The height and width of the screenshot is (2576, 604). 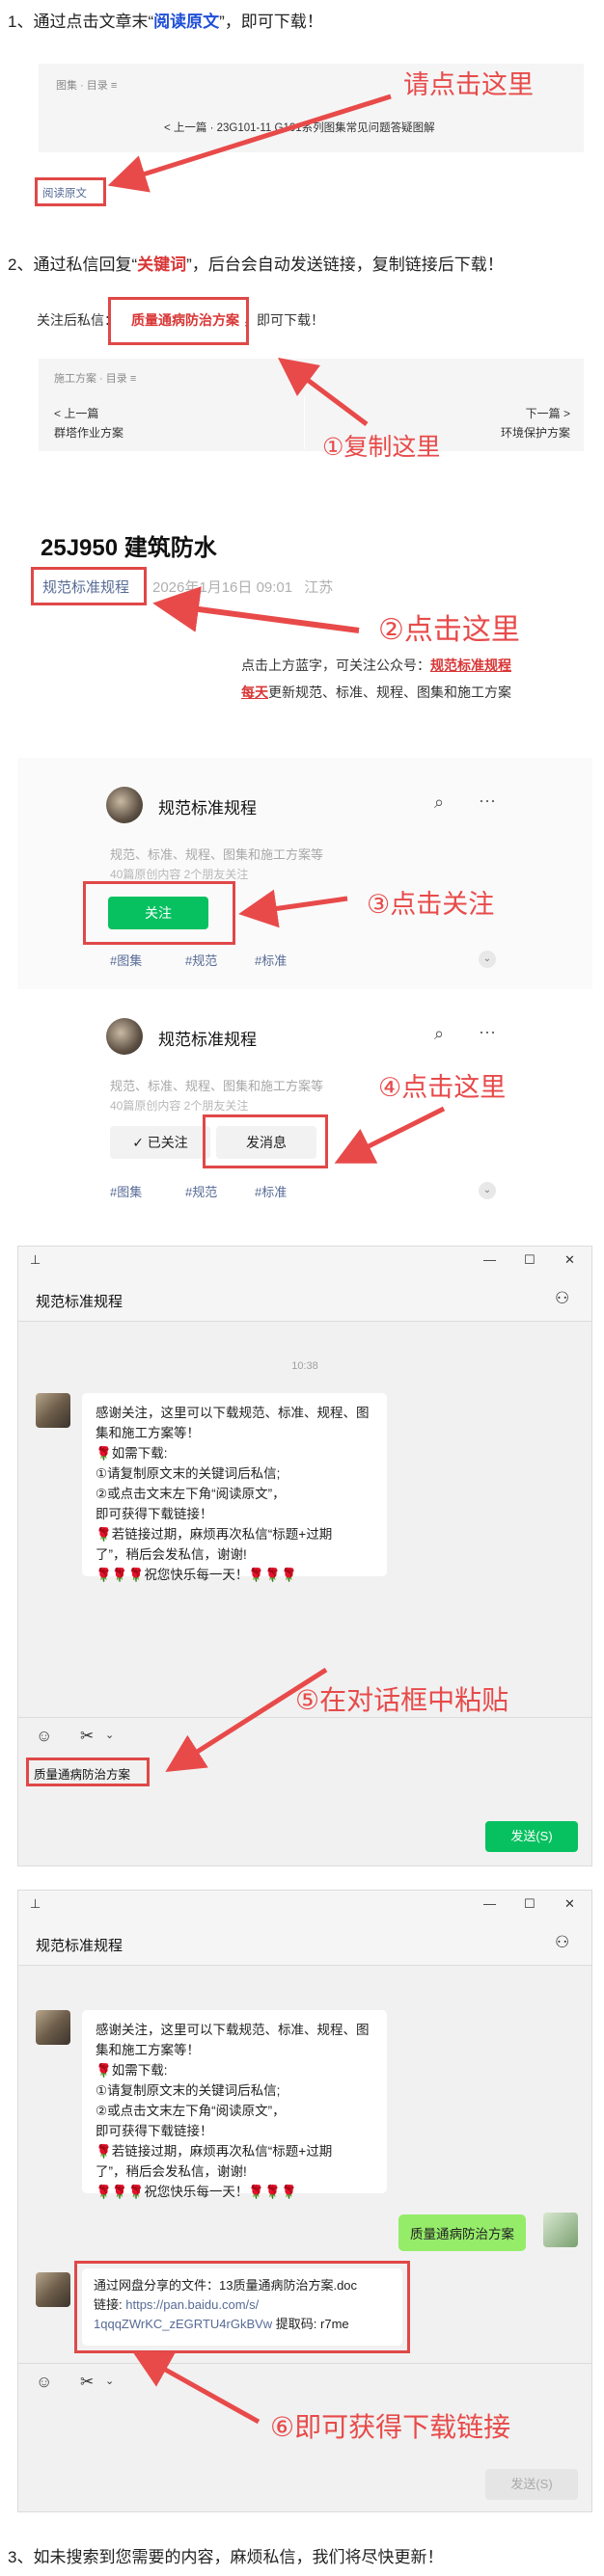 I want to click on user-avatar, so click(x=561, y=2230).